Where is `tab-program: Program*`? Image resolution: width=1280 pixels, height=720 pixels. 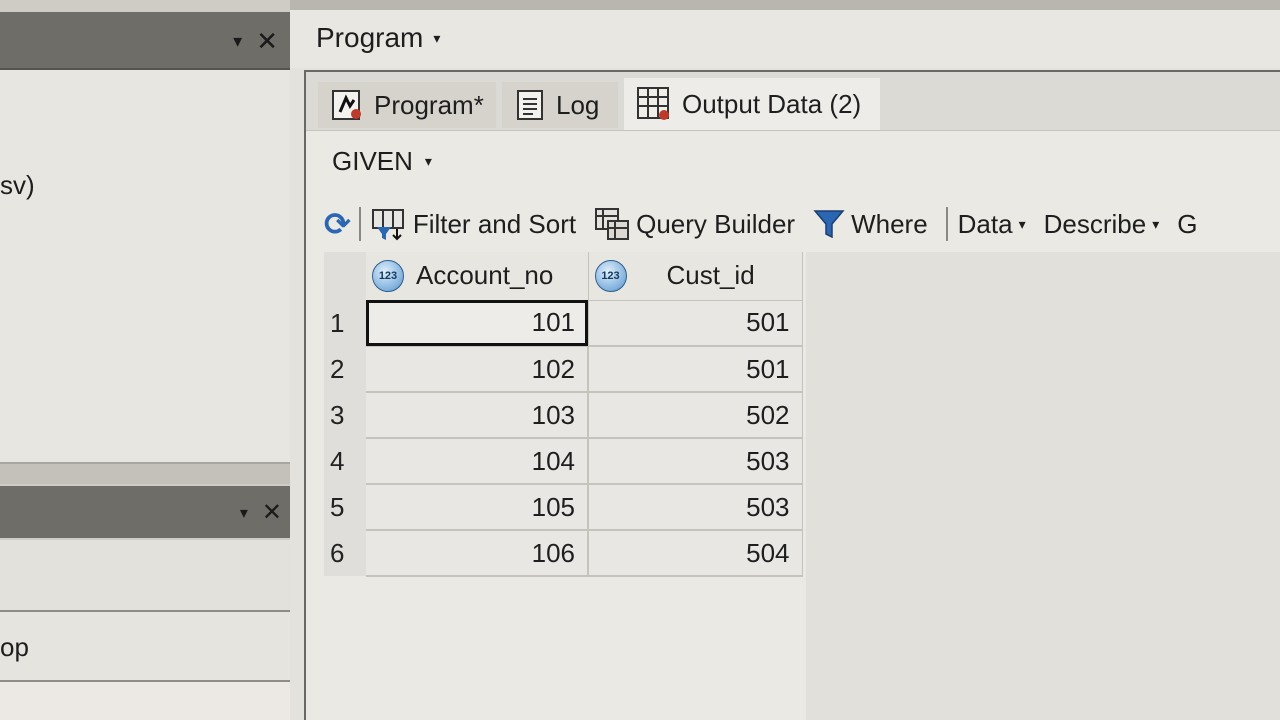
tab-program: Program* is located at coordinates (407, 105).